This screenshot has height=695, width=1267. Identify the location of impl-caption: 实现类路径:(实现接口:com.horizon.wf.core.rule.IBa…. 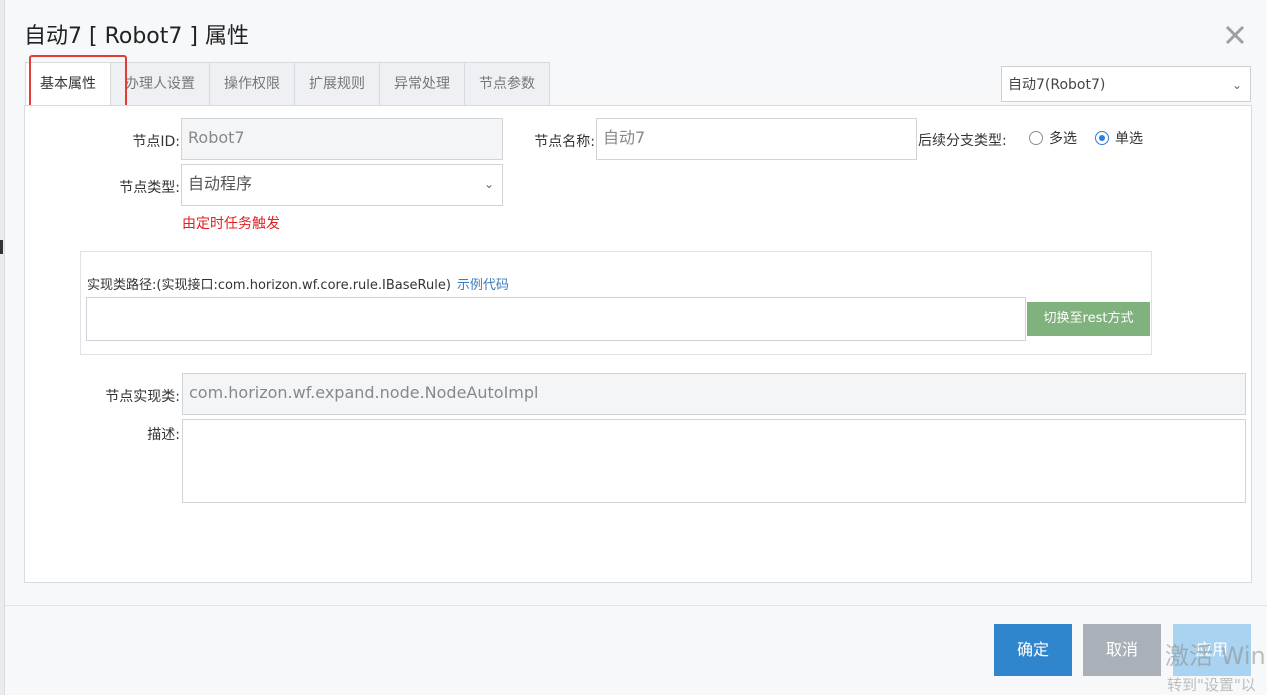
(298, 283).